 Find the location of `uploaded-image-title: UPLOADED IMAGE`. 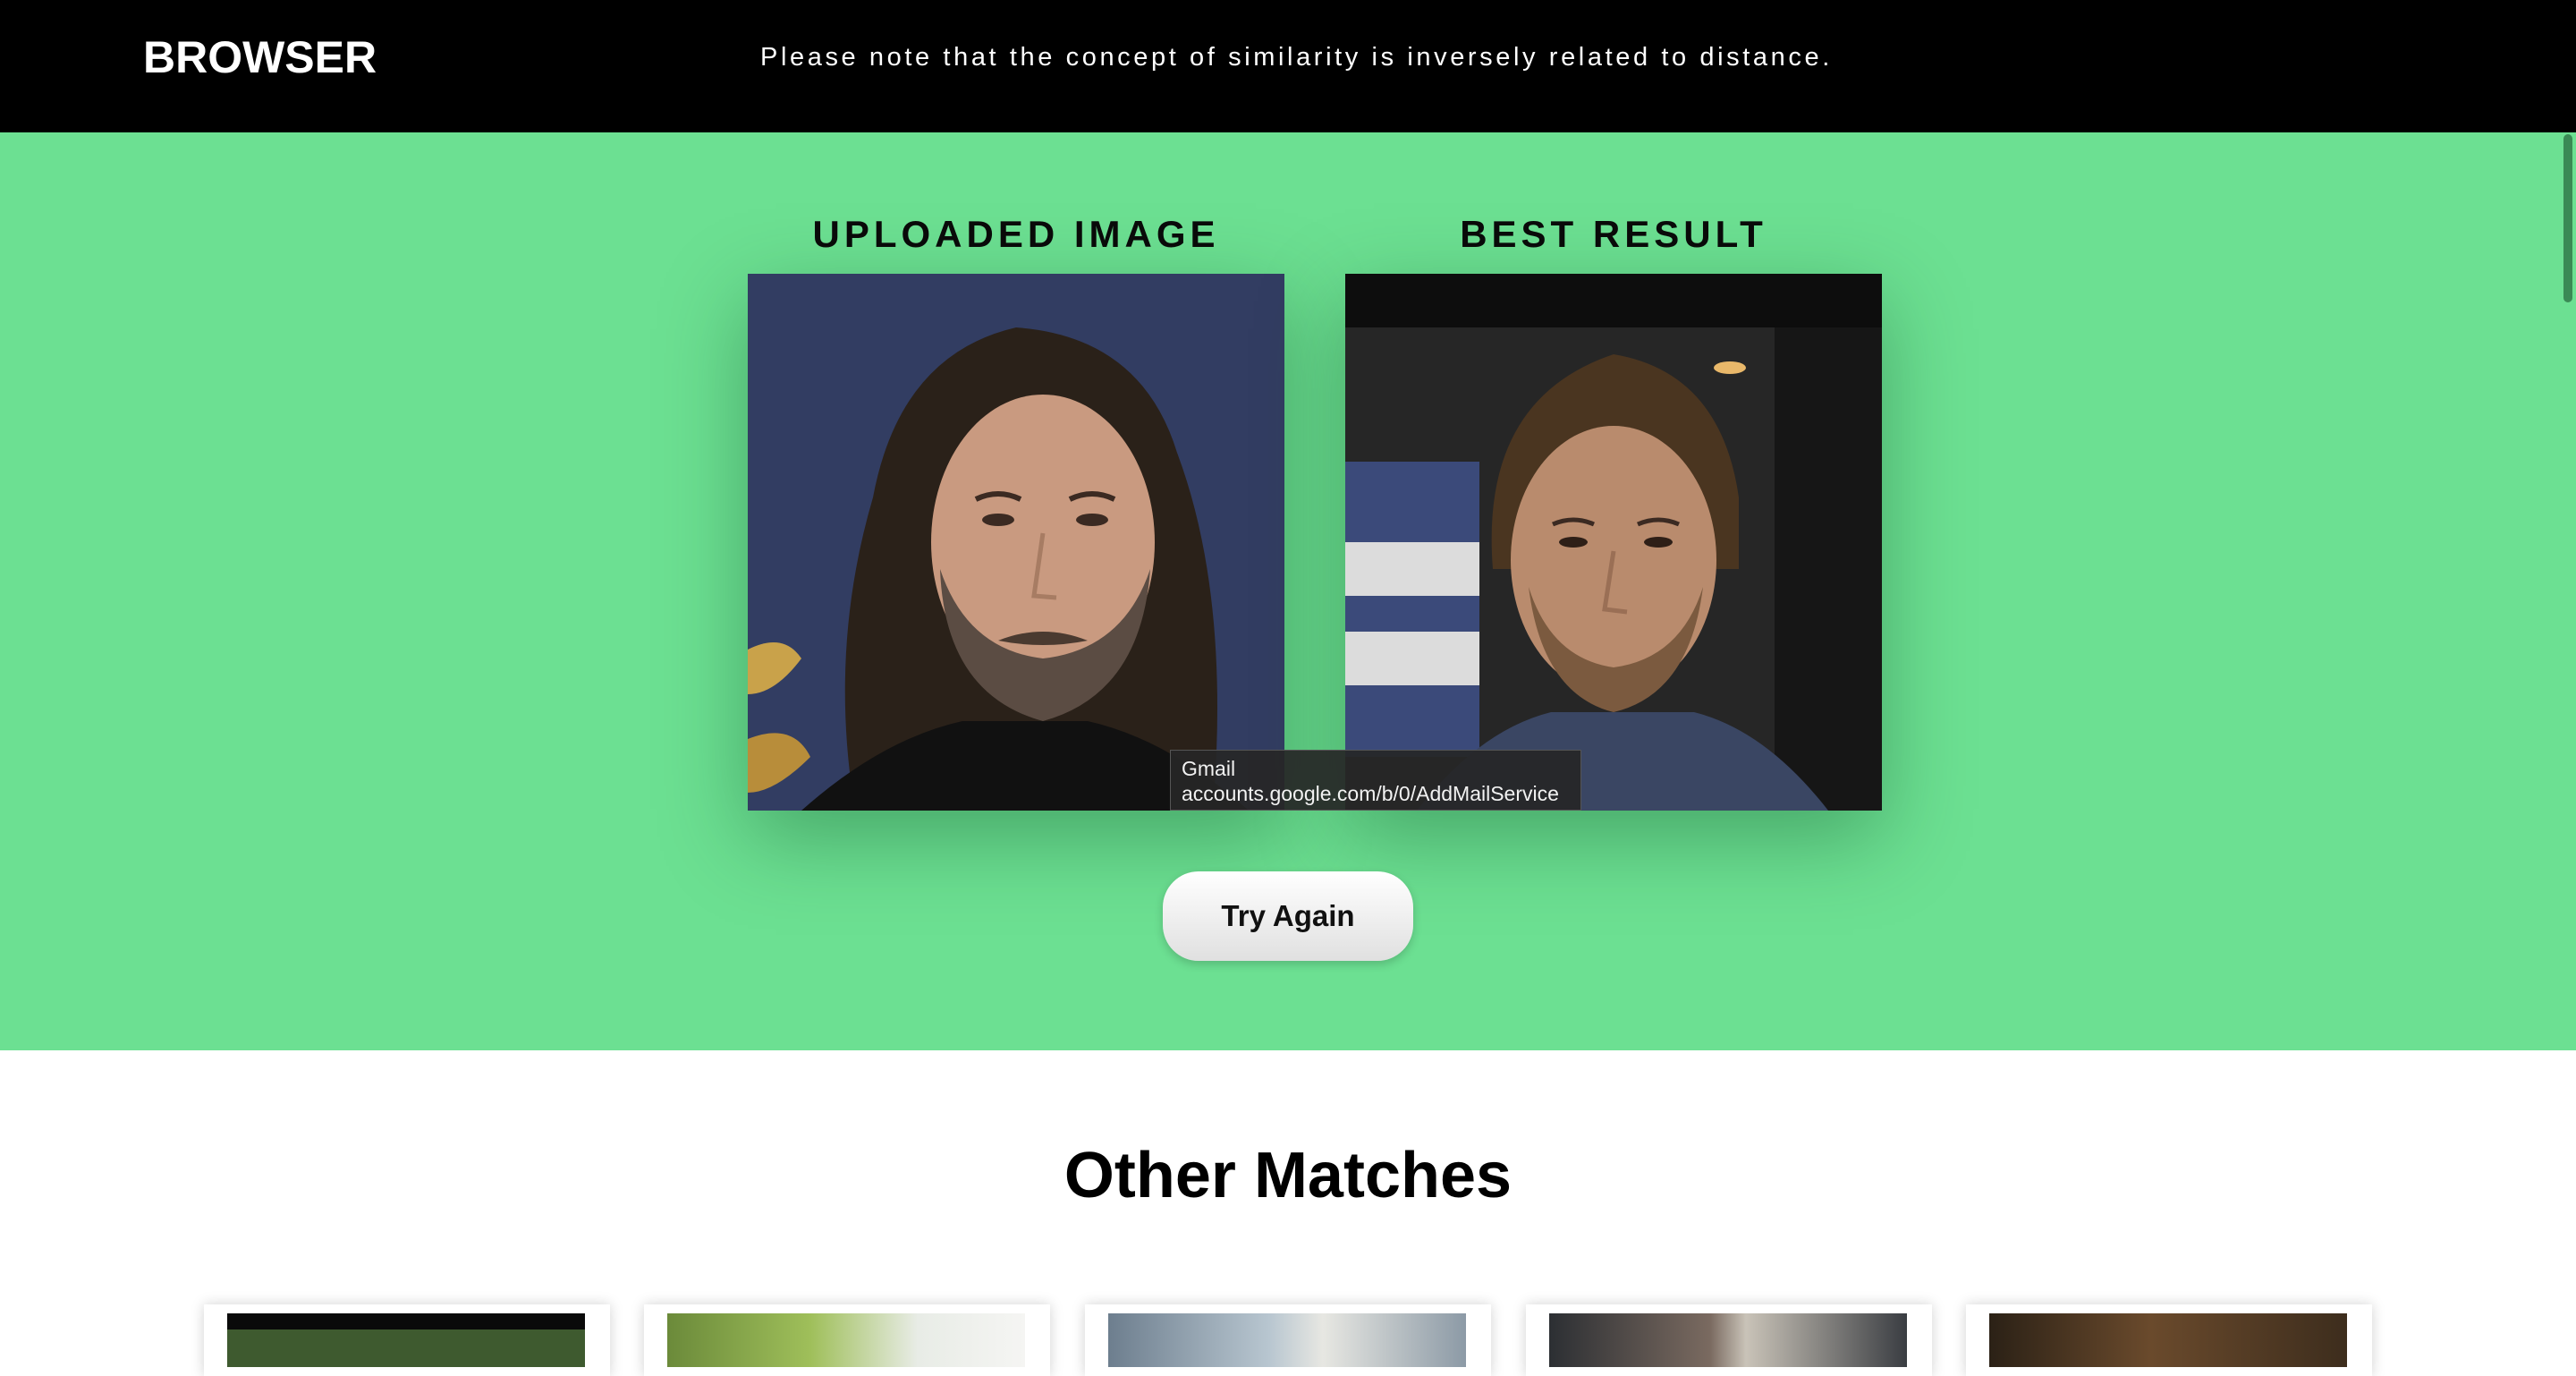

uploaded-image-title: UPLOADED IMAGE is located at coordinates (1016, 234).